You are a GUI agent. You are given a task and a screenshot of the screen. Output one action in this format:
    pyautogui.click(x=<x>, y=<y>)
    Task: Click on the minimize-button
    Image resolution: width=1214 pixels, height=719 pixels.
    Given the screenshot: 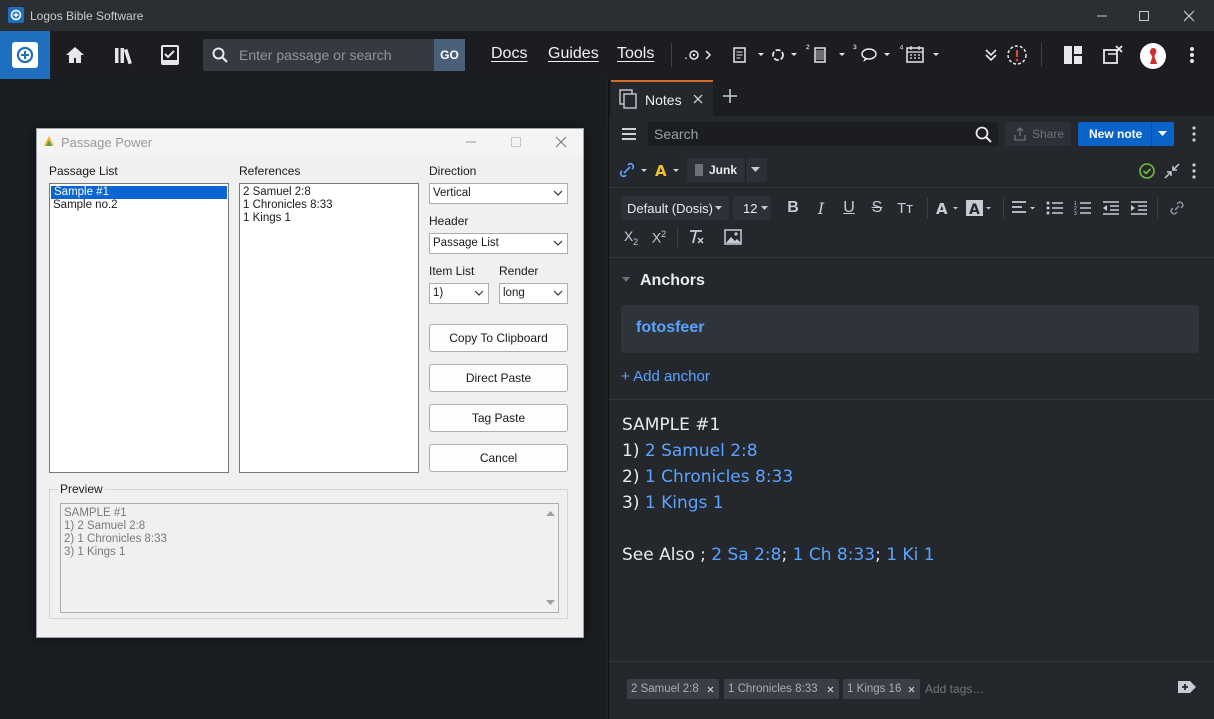 What is the action you would take?
    pyautogui.click(x=1102, y=15)
    